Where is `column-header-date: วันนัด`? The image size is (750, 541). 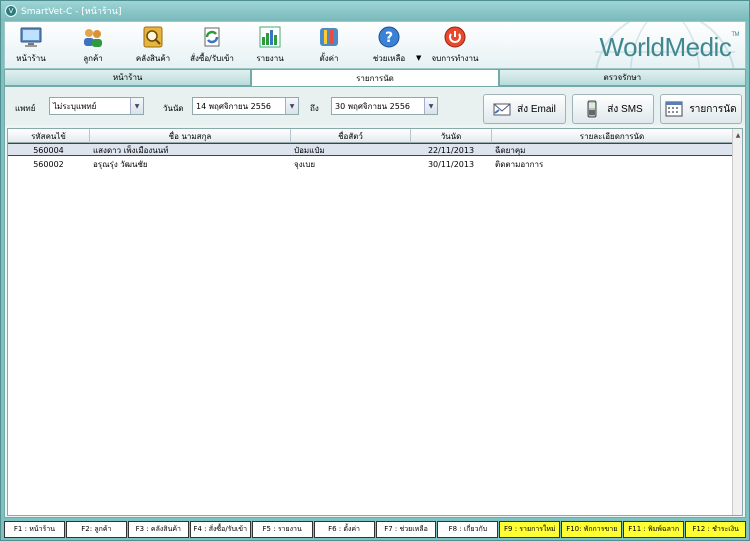 column-header-date: วันนัด is located at coordinates (451, 136).